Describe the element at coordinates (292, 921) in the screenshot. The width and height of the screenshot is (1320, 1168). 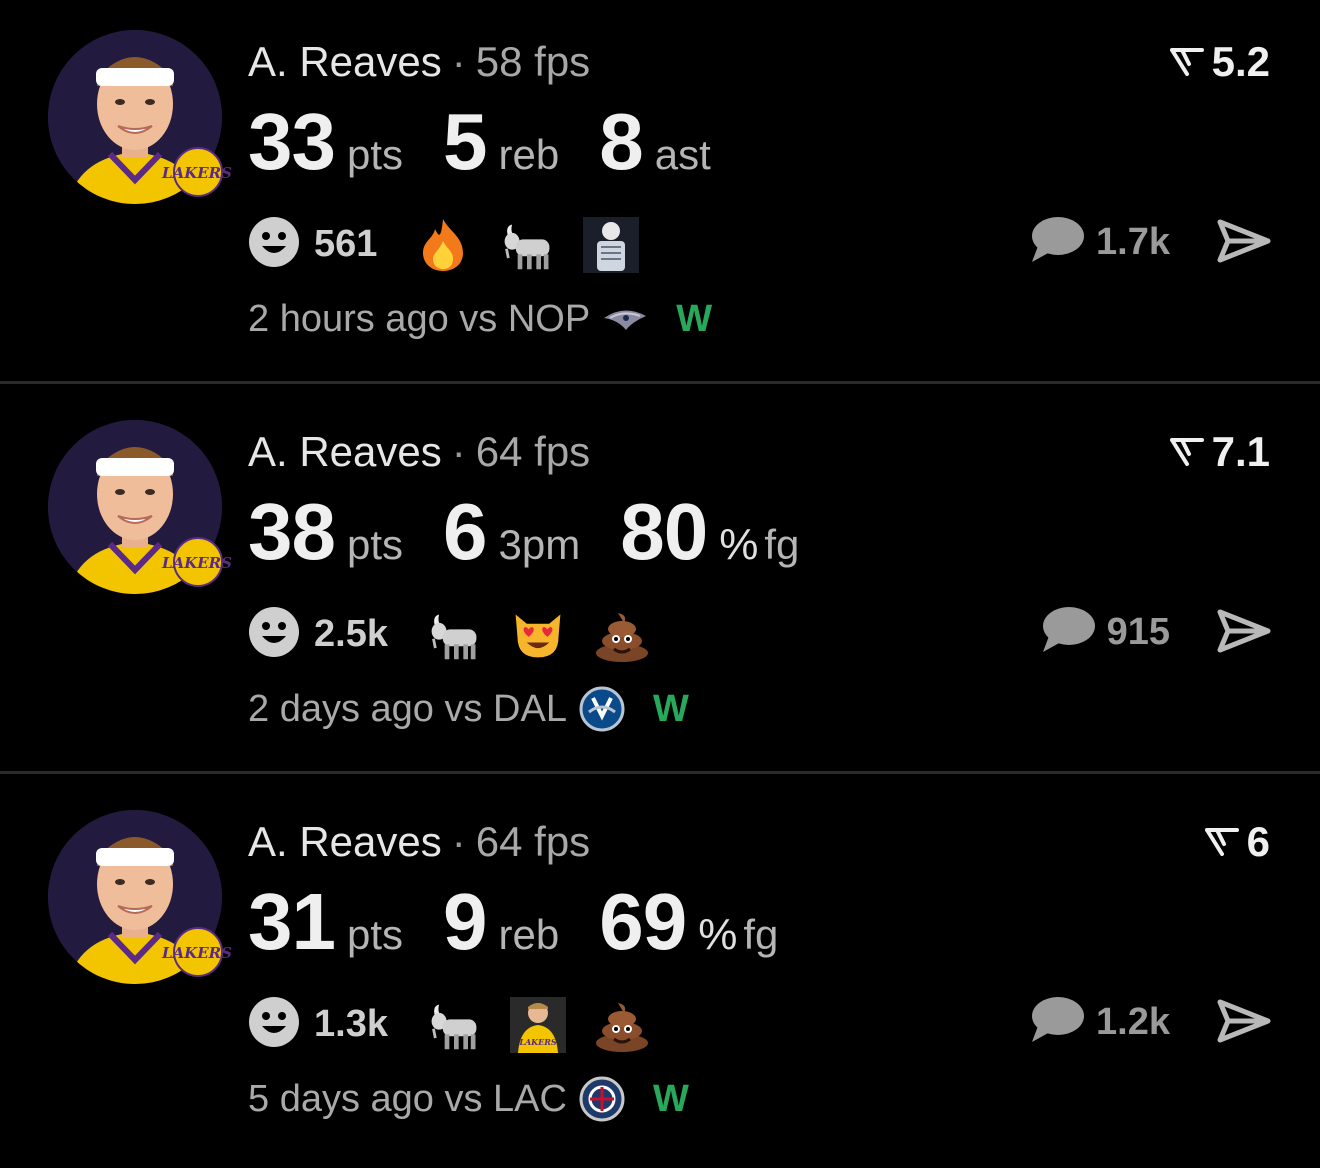
I see `stat-value: 31` at that location.